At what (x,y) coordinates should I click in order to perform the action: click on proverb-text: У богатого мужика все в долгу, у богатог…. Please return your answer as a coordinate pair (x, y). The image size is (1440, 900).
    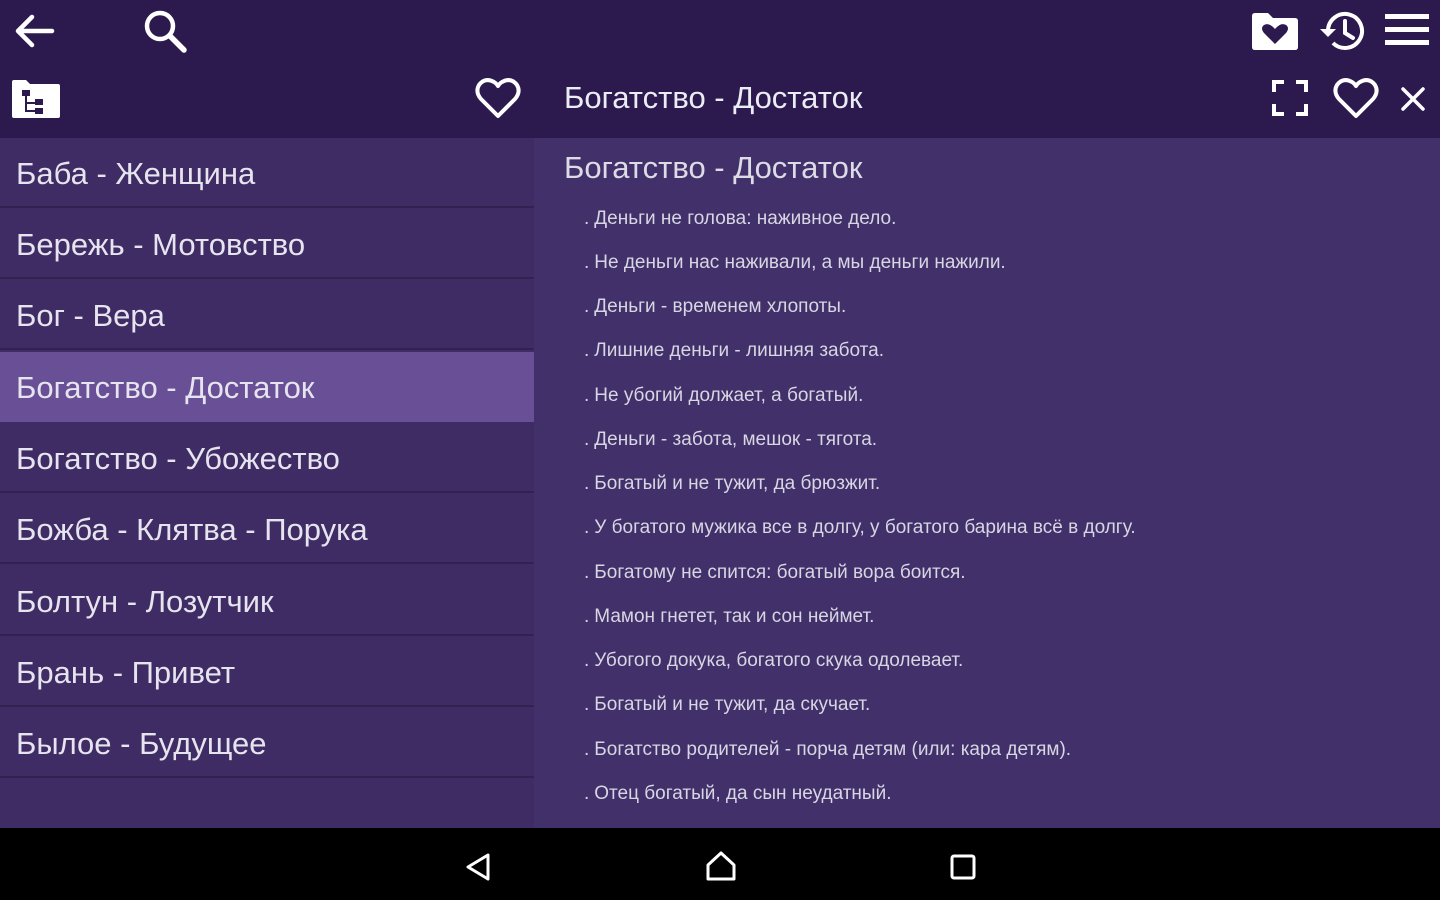
    Looking at the image, I should click on (865, 527).